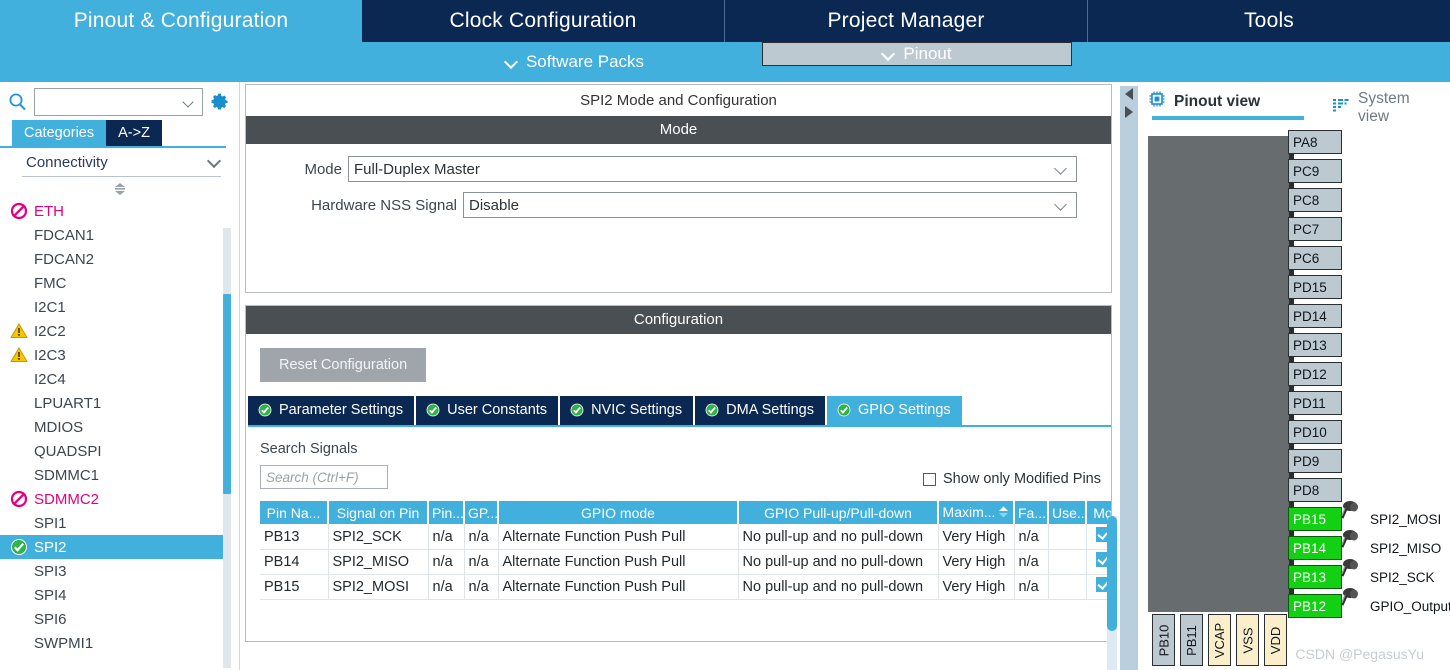 This screenshot has width=1450, height=670. Describe the element at coordinates (1315, 258) in the screenshot. I see `chip-pin-PC6: PC6` at that location.